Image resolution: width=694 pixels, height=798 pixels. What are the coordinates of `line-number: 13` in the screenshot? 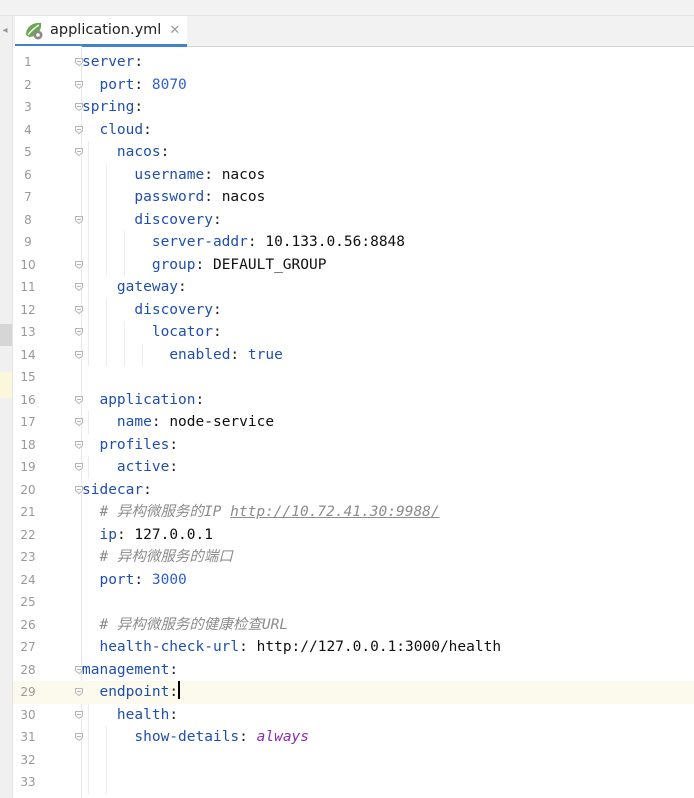 It's located at (28, 332).